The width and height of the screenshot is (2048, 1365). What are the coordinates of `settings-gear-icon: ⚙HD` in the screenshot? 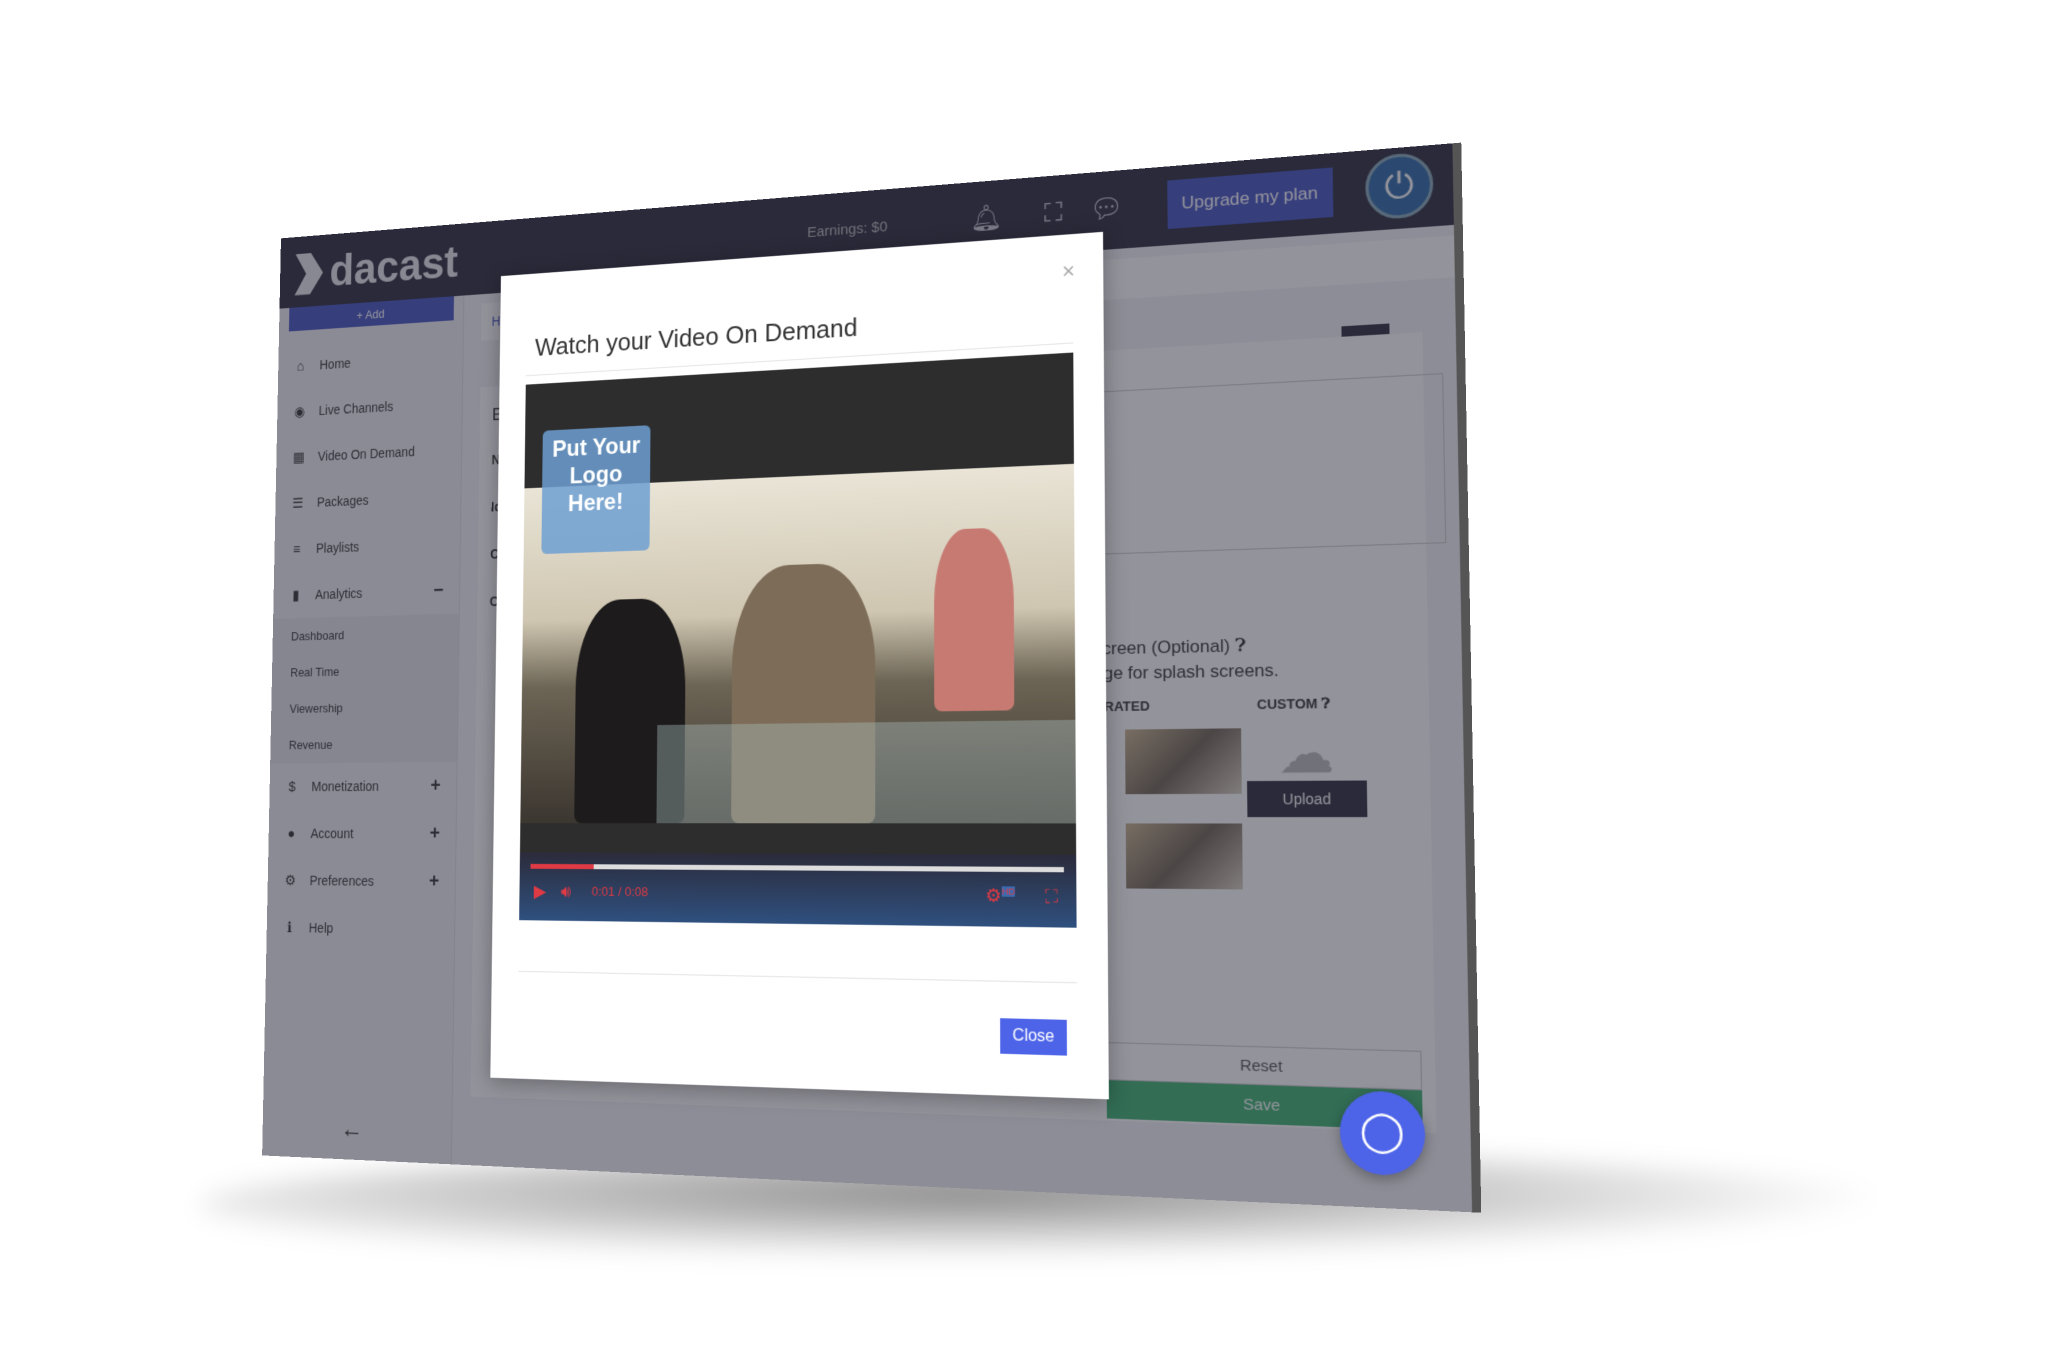 It's located at (1000, 896).